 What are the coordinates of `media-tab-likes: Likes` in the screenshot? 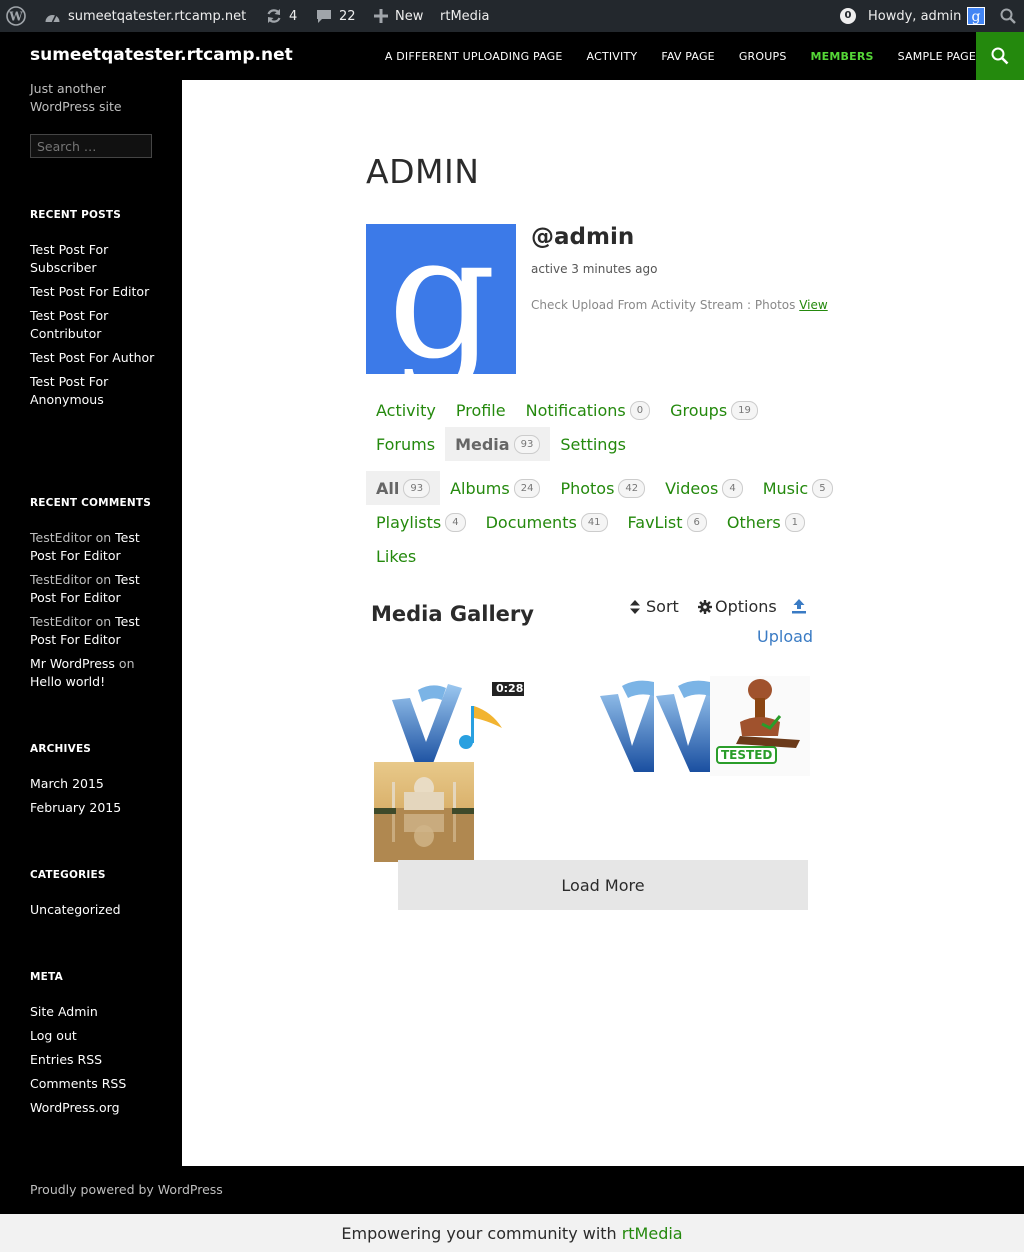 It's located at (396, 556).